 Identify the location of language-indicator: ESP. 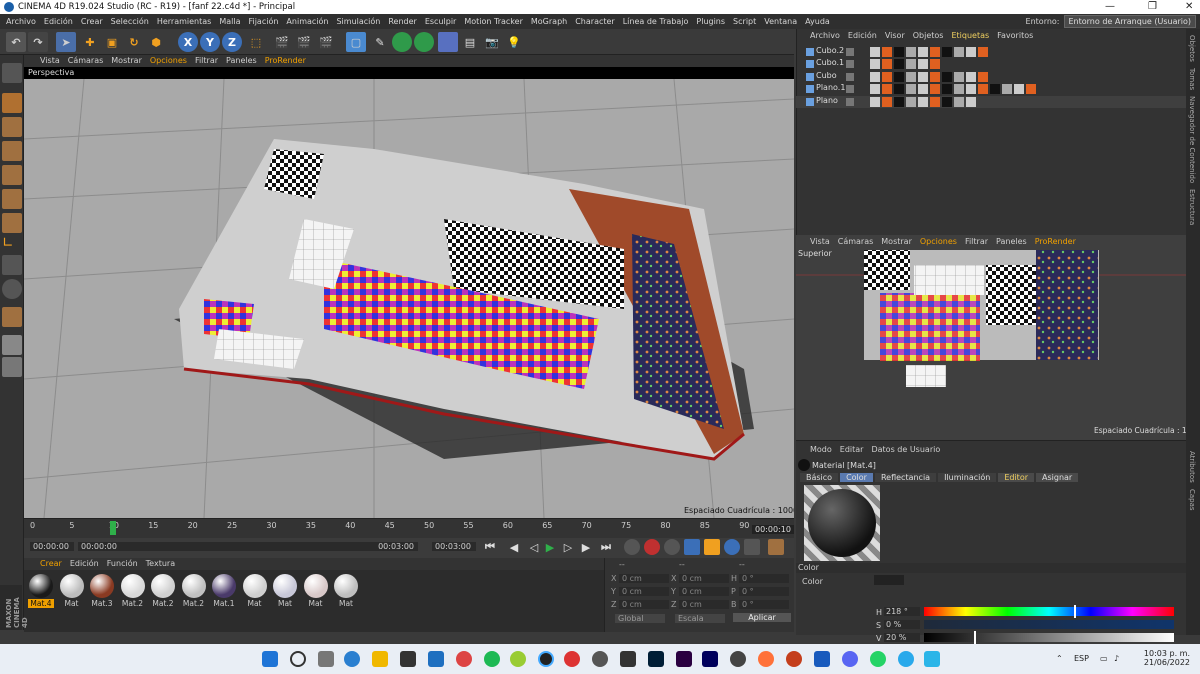
(1081, 658).